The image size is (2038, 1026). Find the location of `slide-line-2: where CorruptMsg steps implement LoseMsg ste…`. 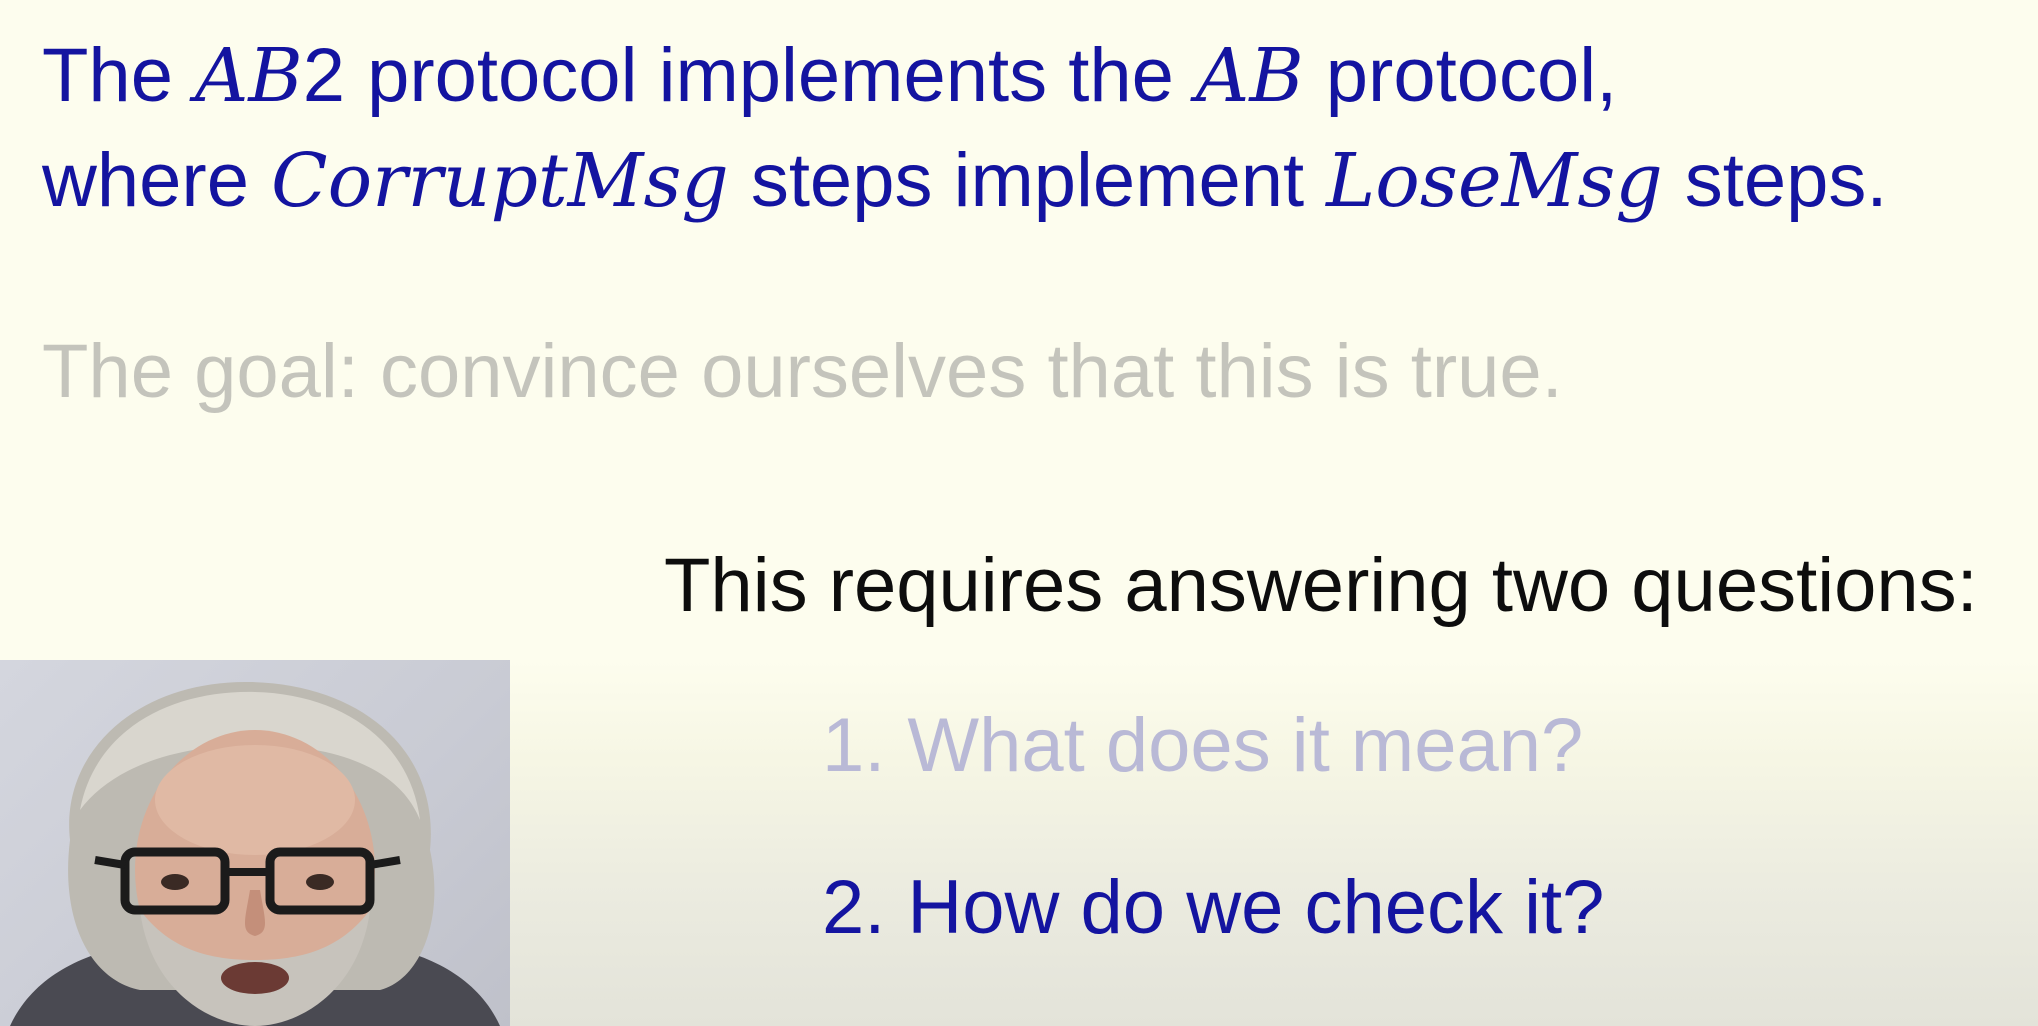

slide-line-2: where CorruptMsg steps implement LoseMsg ste… is located at coordinates (965, 181).